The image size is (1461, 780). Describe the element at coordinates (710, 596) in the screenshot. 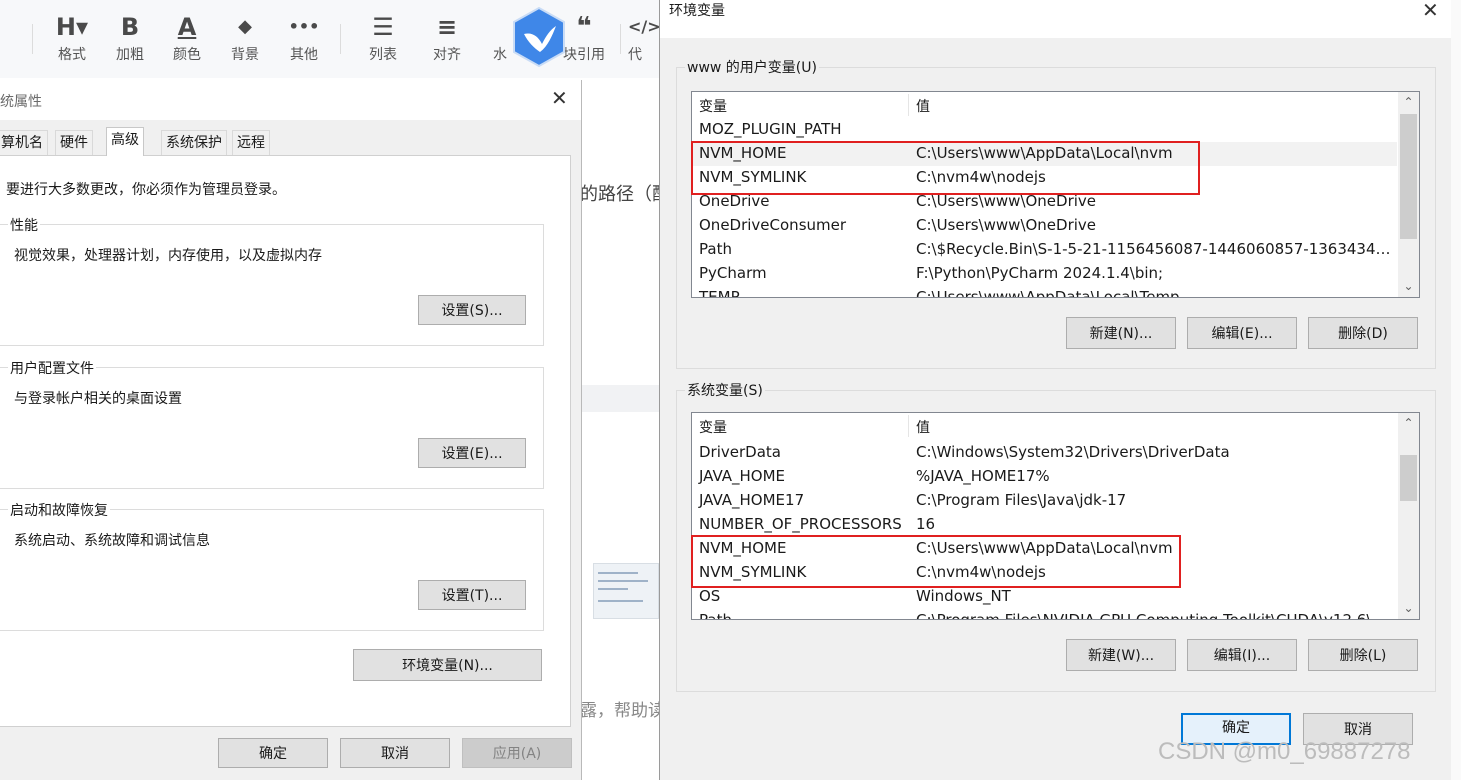

I see `variable-name: OS` at that location.